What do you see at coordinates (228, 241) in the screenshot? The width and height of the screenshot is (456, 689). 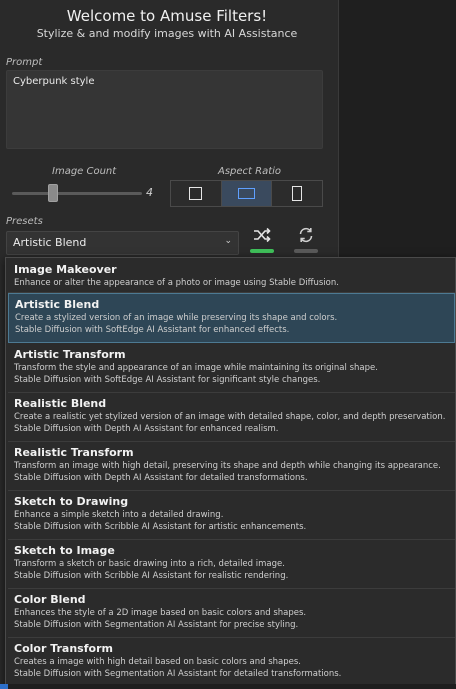 I see `chevron-down-icon: ⌄` at bounding box center [228, 241].